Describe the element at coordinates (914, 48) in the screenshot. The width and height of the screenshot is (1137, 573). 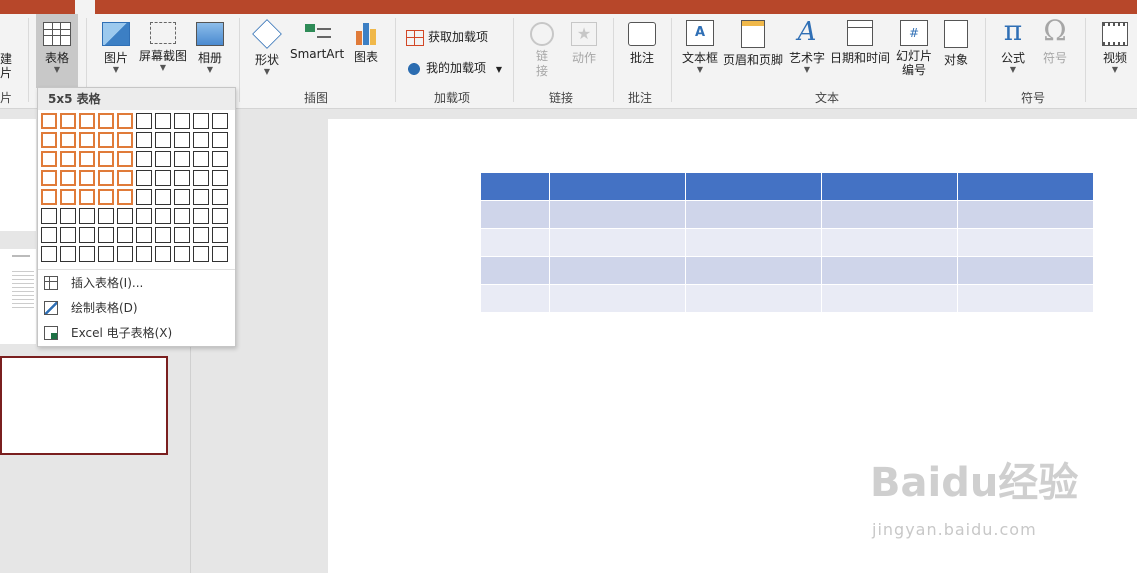
I see `slide-number-button: # 幻灯片编号` at that location.